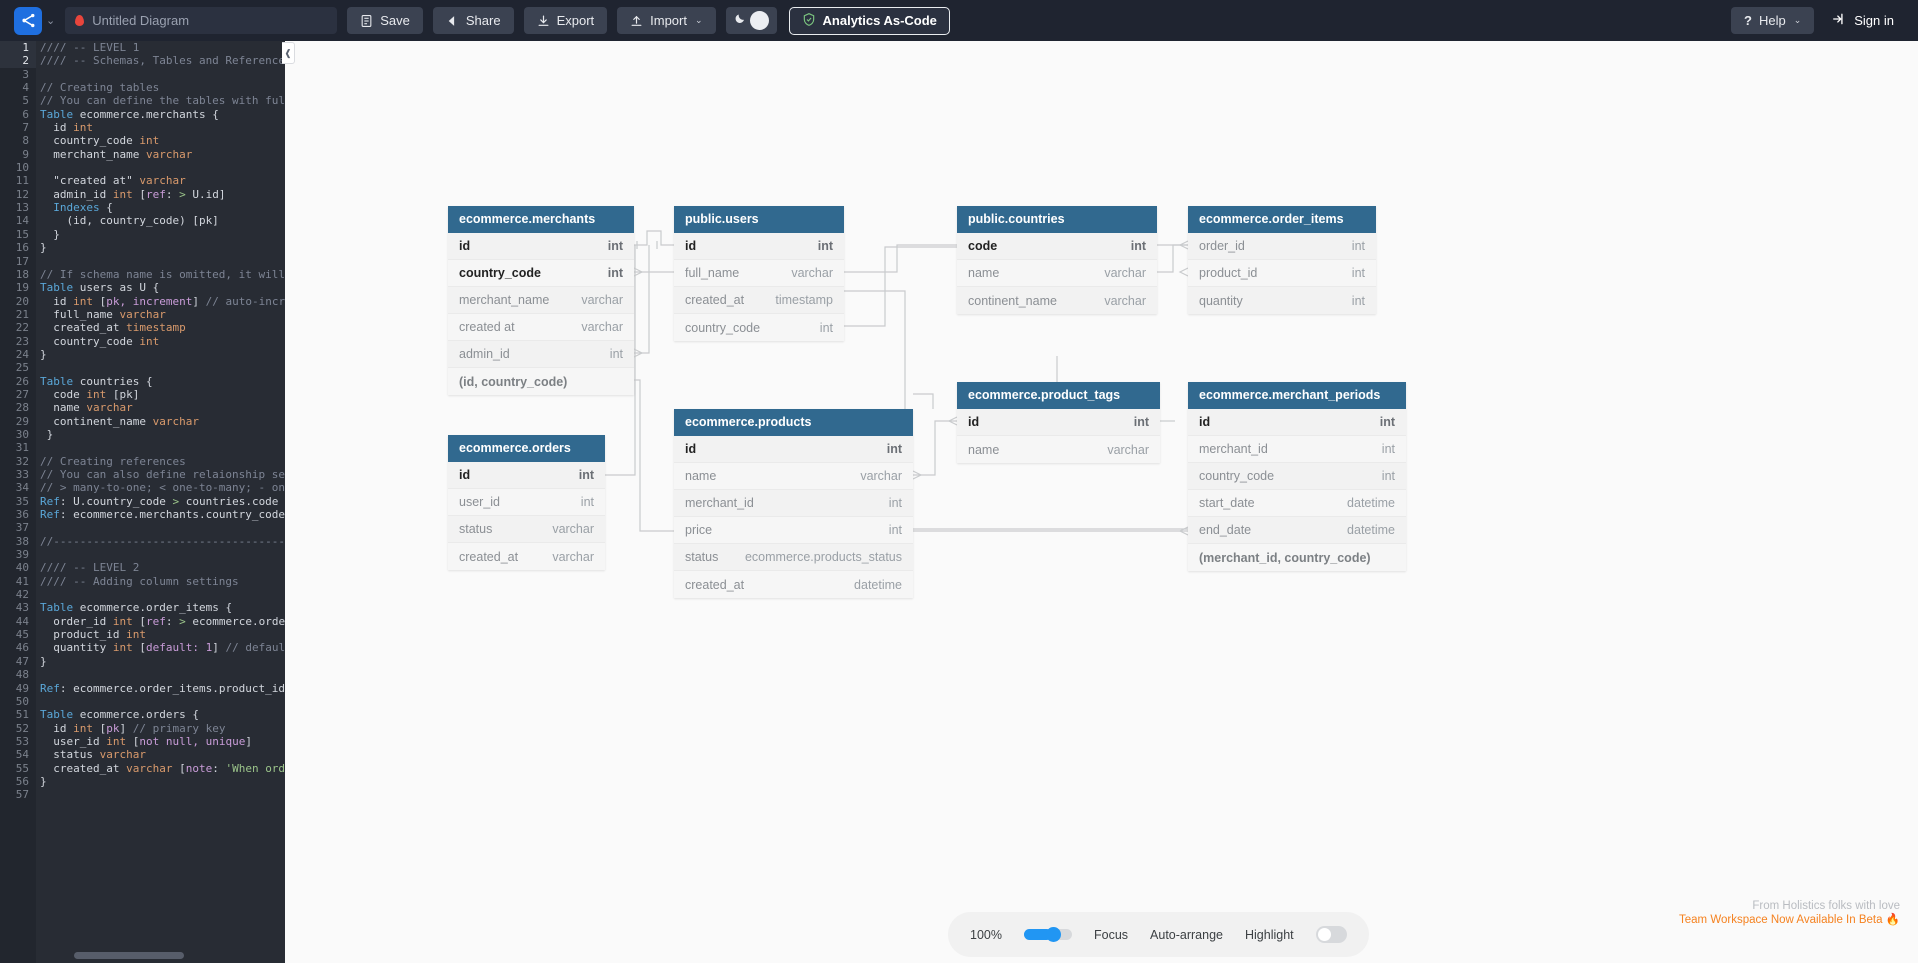  What do you see at coordinates (160, 714) in the screenshot?
I see `code-line: Table ecommerce.orders {` at bounding box center [160, 714].